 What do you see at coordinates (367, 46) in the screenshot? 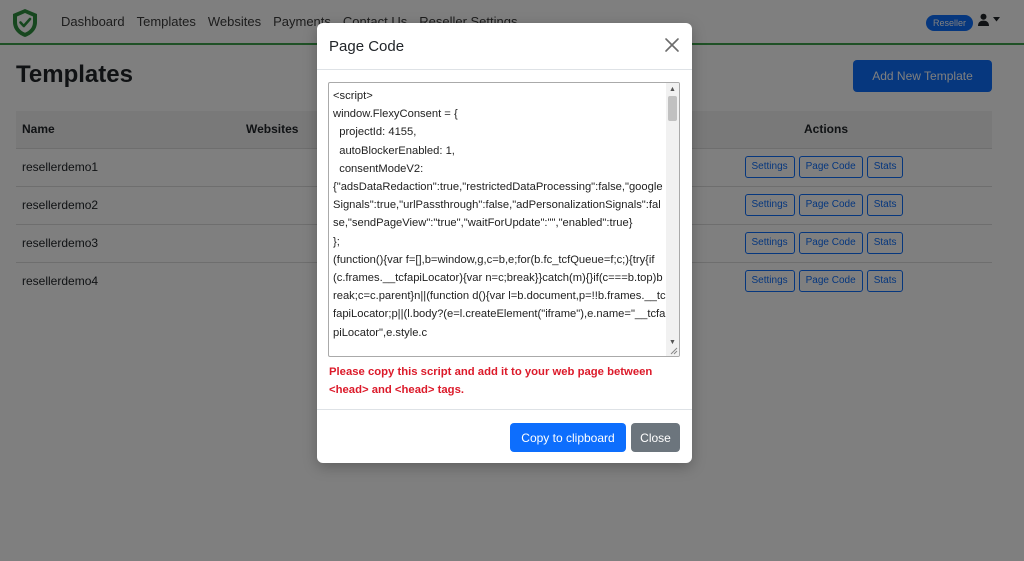
I see `modal-title: Page Code` at bounding box center [367, 46].